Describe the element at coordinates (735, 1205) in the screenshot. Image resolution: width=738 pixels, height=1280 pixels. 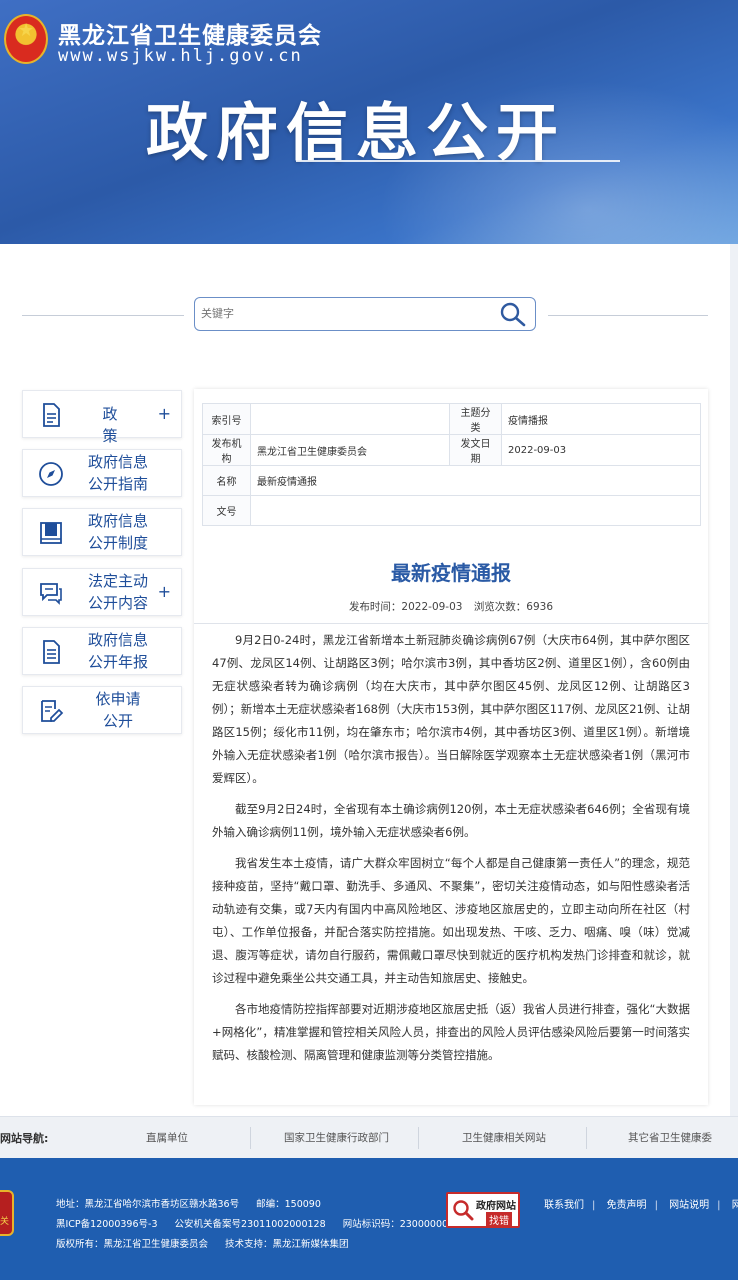
I see `footer-link-site: 网站` at that location.